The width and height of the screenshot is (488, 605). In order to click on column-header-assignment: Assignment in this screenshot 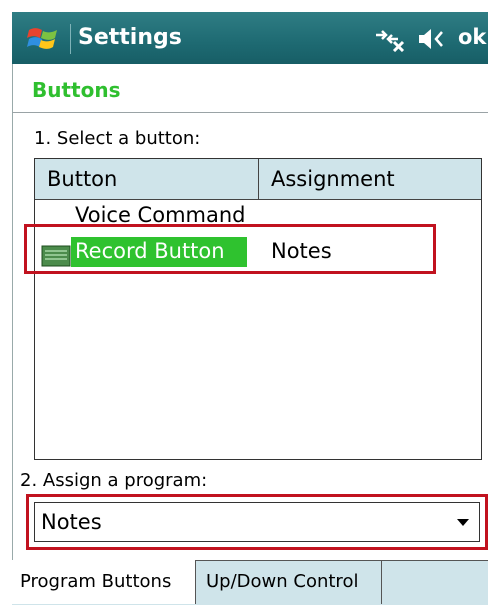, I will do `click(370, 179)`.